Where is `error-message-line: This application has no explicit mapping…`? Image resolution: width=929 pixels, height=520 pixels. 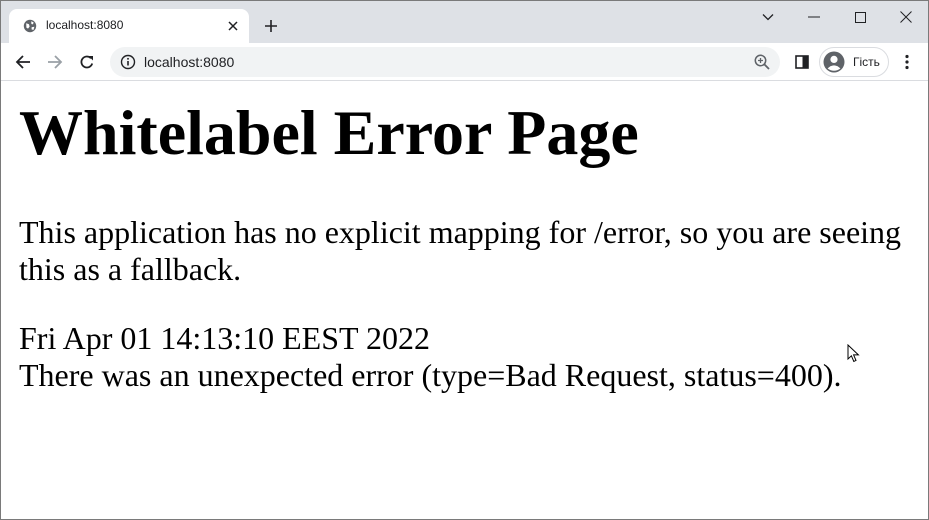 error-message-line: This application has no explicit mapping… is located at coordinates (460, 232).